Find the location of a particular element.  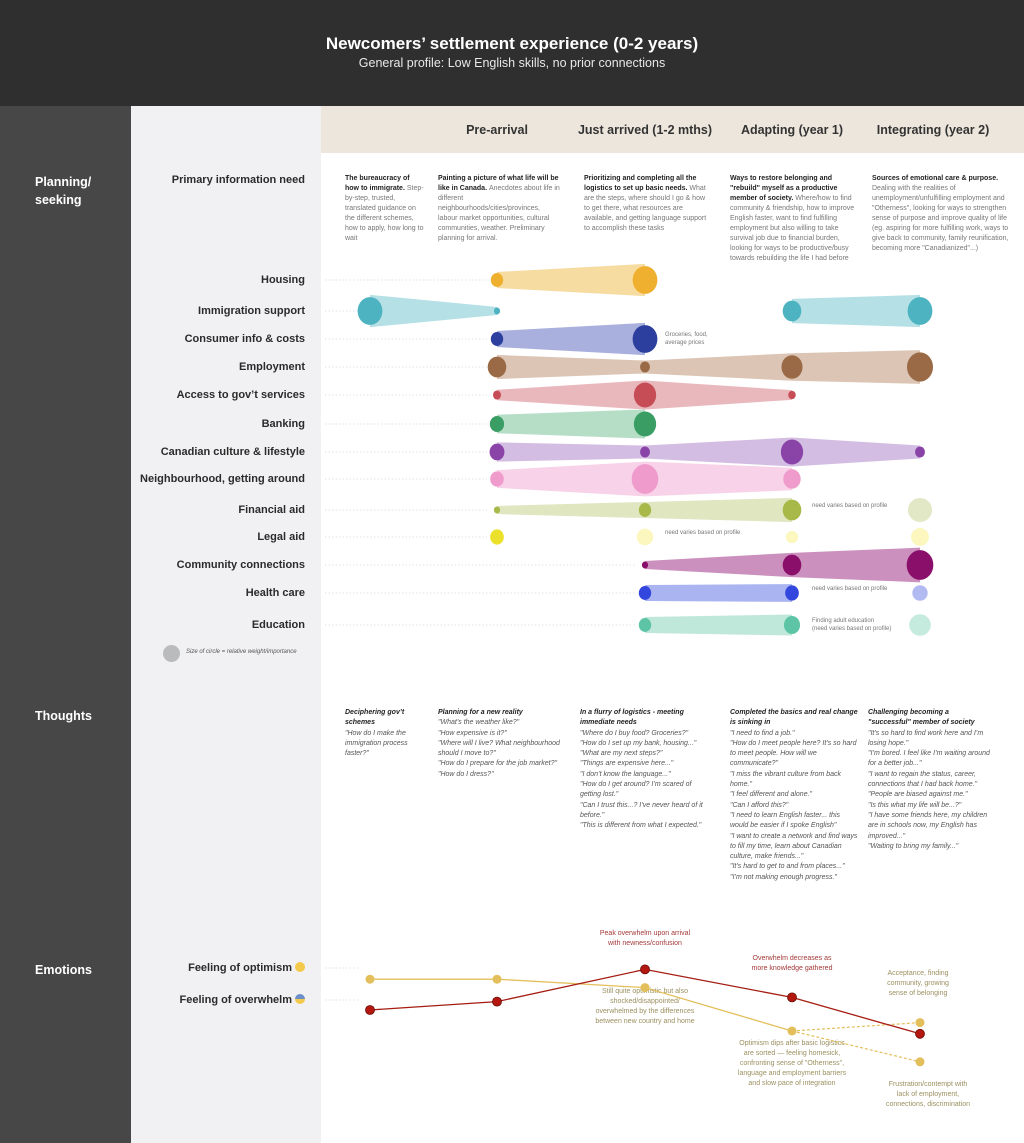

need-row-label: Access to gov’t services is located at coordinates (240, 395).